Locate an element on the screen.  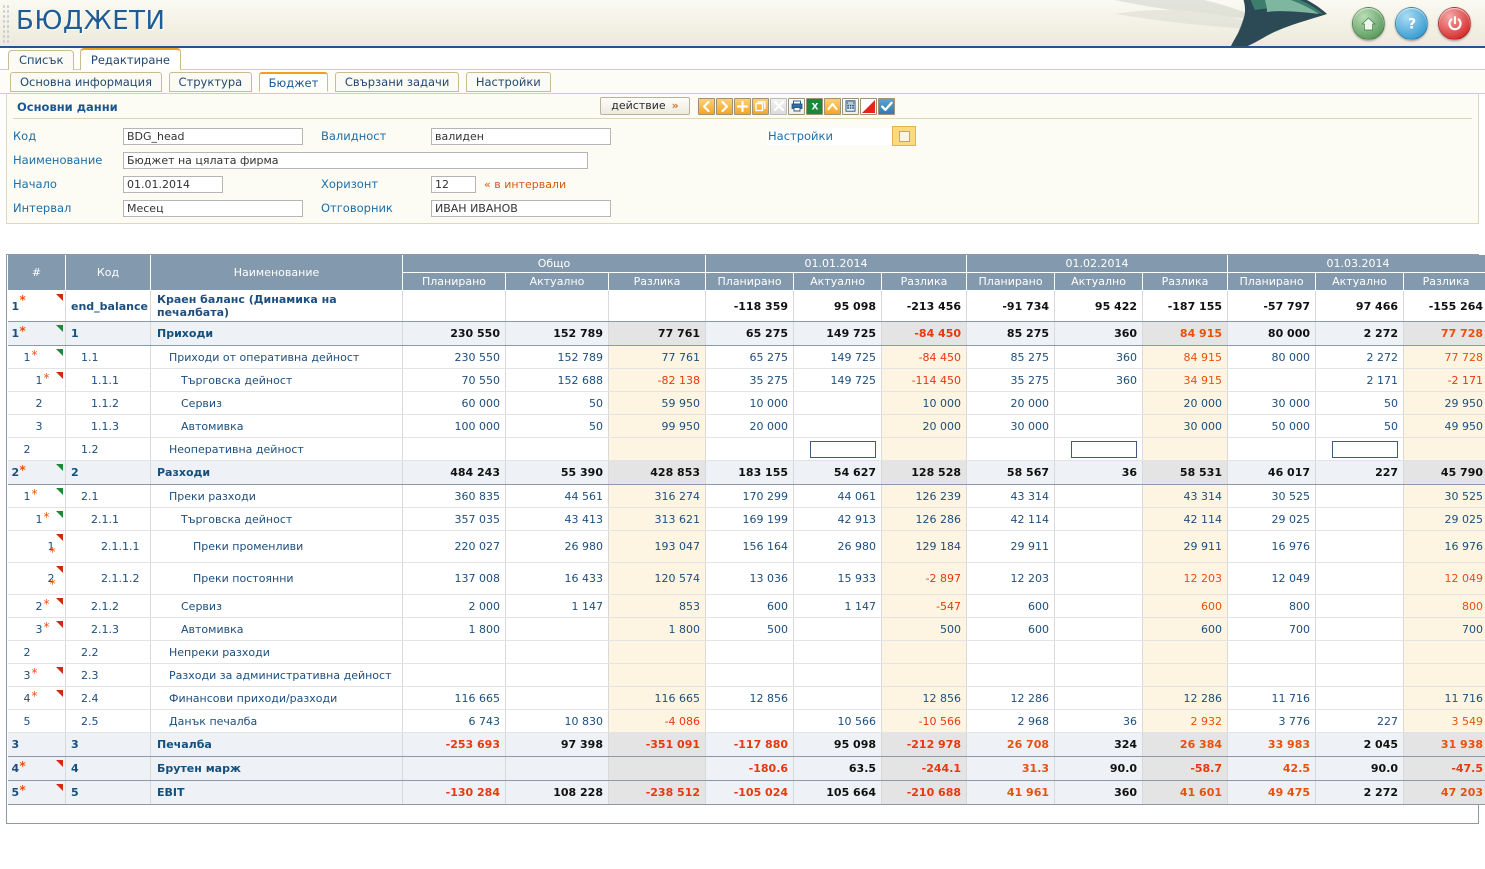
value-cell: 700 is located at coordinates (1444, 629).